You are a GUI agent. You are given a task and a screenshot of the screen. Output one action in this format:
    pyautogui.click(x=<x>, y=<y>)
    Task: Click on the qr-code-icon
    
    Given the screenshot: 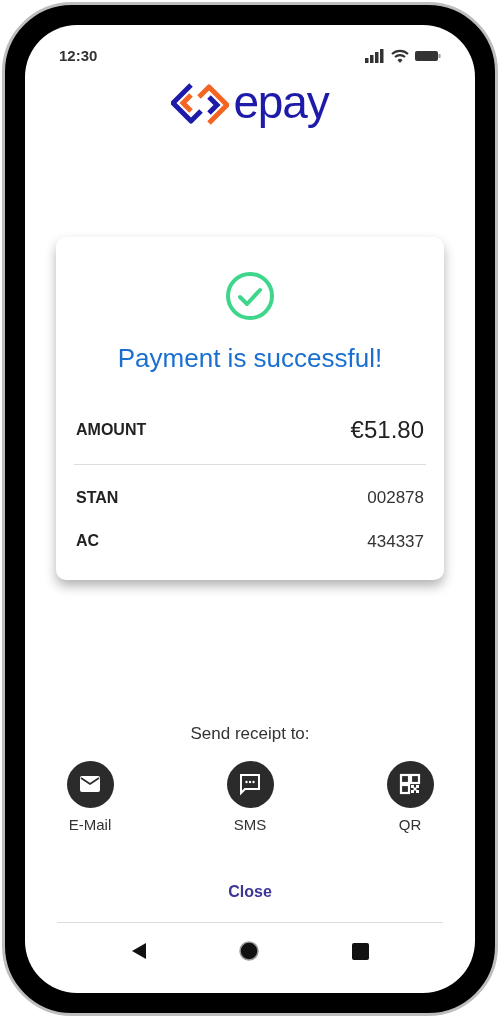 What is the action you would take?
    pyautogui.click(x=410, y=784)
    